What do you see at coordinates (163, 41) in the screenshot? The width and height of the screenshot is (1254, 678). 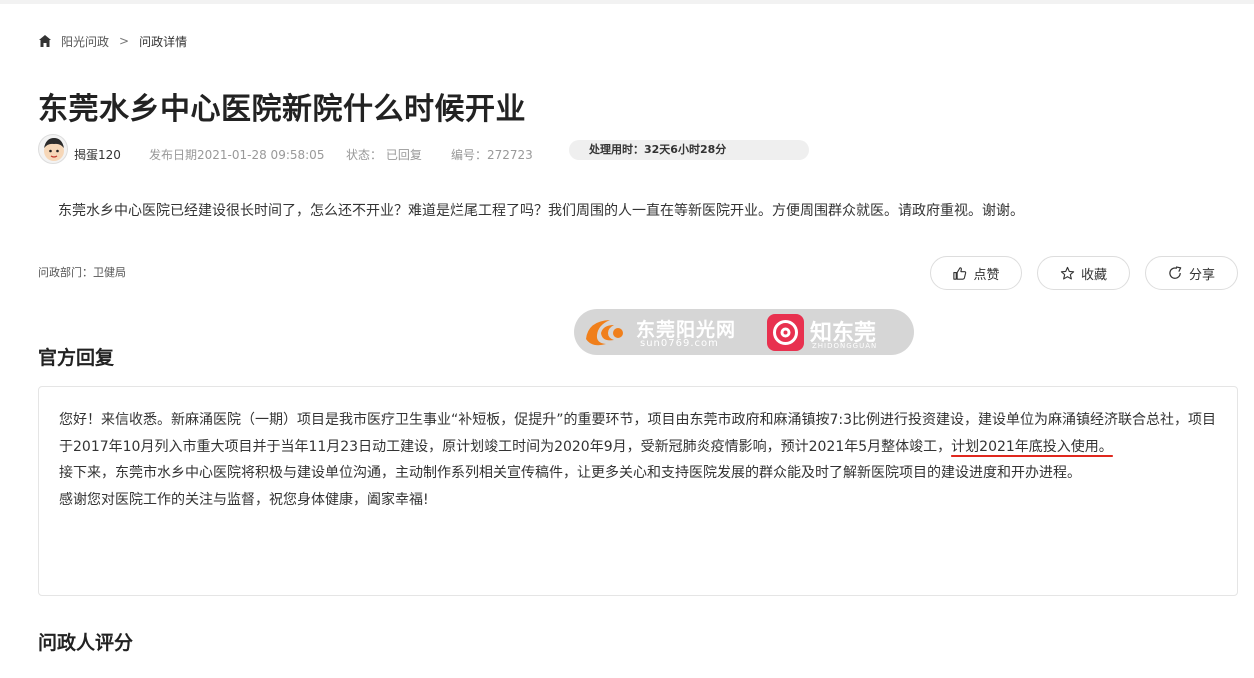 I see `breadcrumb-current: 问政详情` at bounding box center [163, 41].